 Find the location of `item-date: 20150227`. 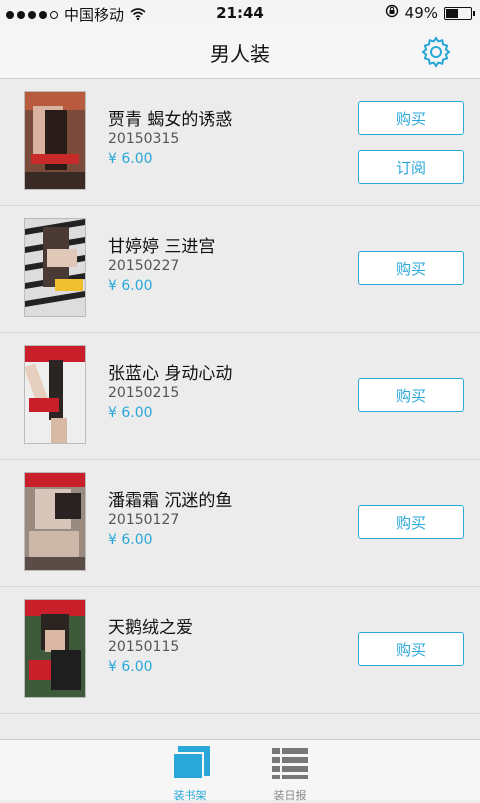

item-date: 20150227 is located at coordinates (144, 266).